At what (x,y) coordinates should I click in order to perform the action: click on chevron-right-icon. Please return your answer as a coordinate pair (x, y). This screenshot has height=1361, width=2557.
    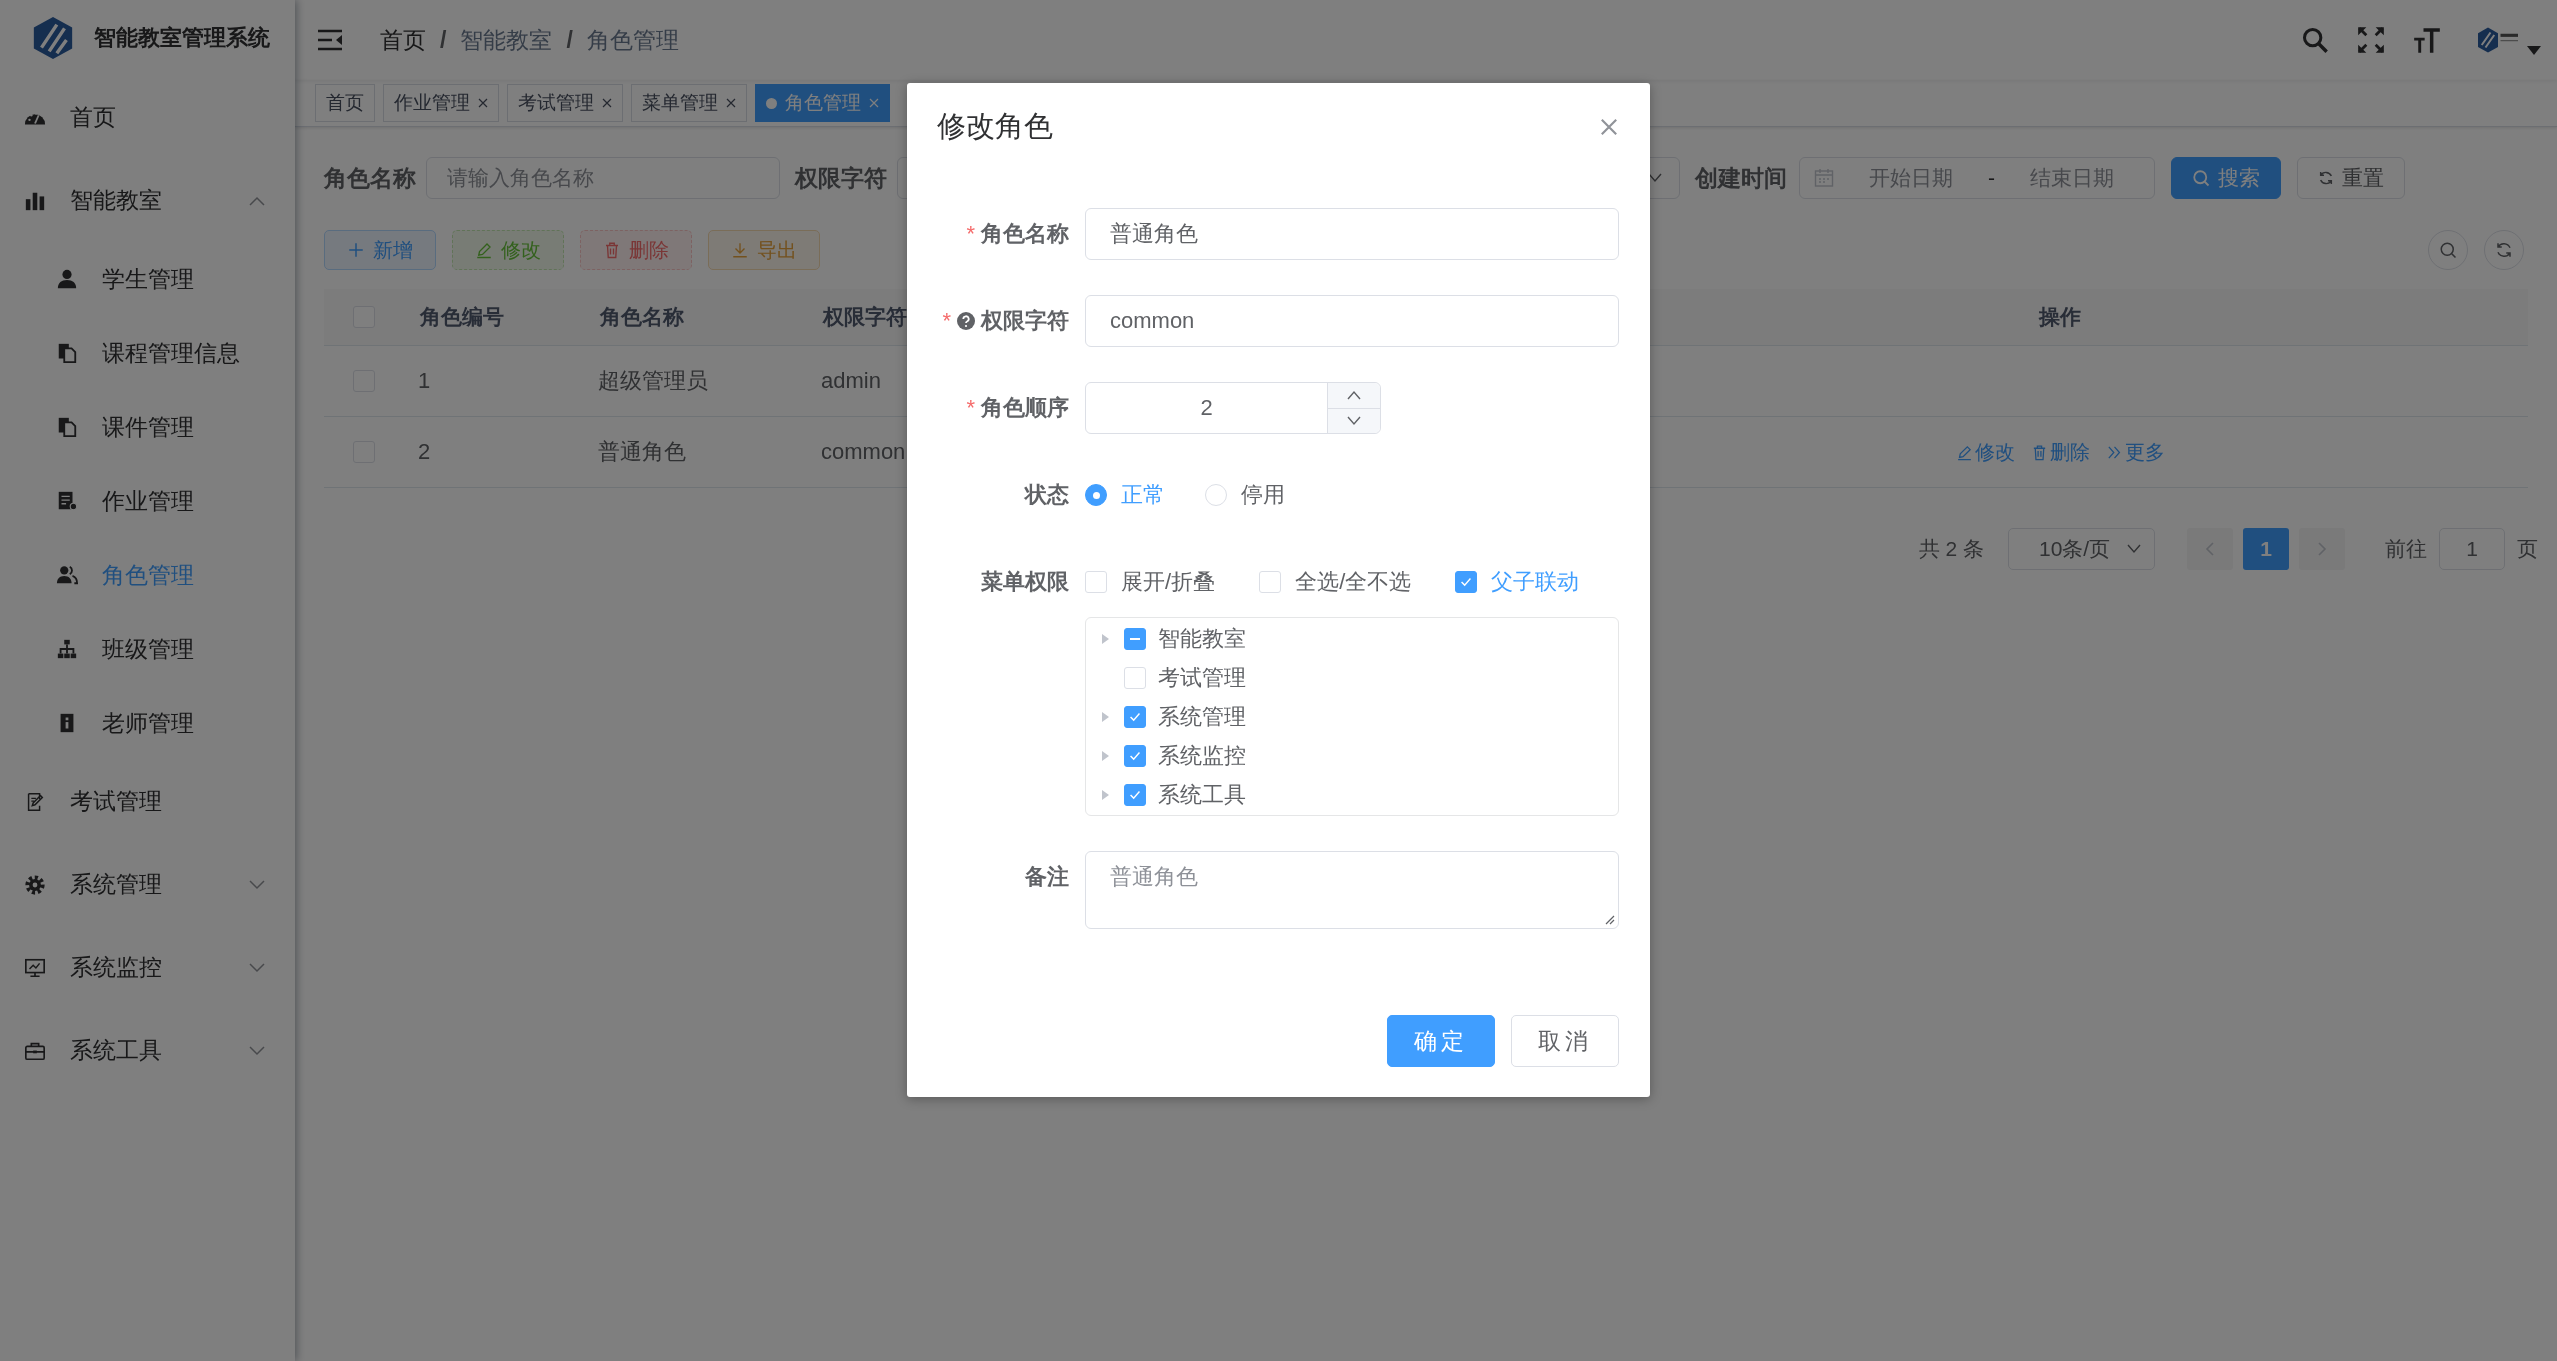
    Looking at the image, I should click on (2322, 549).